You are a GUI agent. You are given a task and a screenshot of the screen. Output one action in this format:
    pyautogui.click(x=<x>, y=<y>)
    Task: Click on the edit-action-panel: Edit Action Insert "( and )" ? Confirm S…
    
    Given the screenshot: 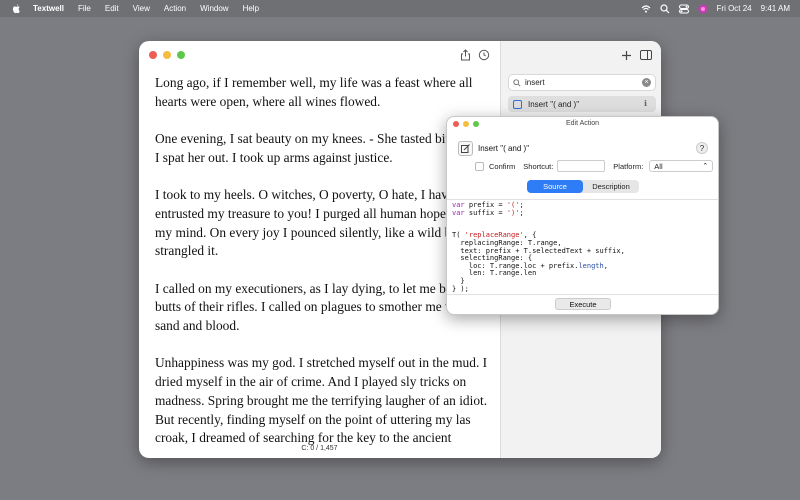 What is the action you would take?
    pyautogui.click(x=582, y=215)
    